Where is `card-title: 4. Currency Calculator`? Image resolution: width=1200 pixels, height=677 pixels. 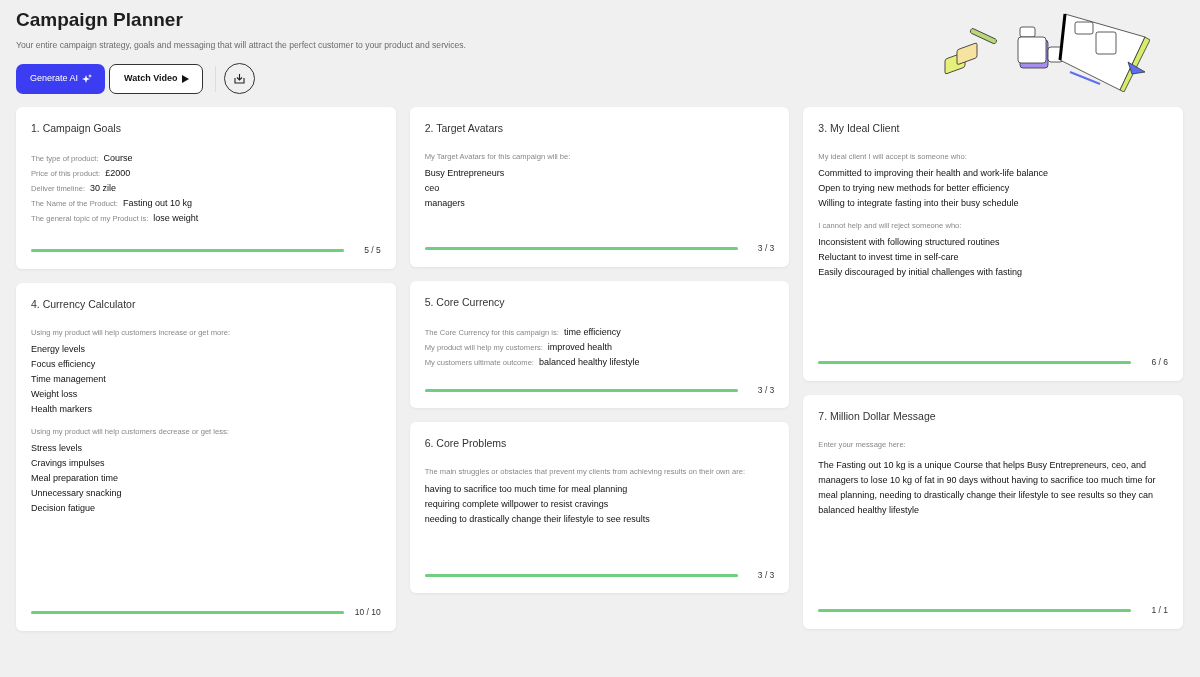 card-title: 4. Currency Calculator is located at coordinates (84, 304).